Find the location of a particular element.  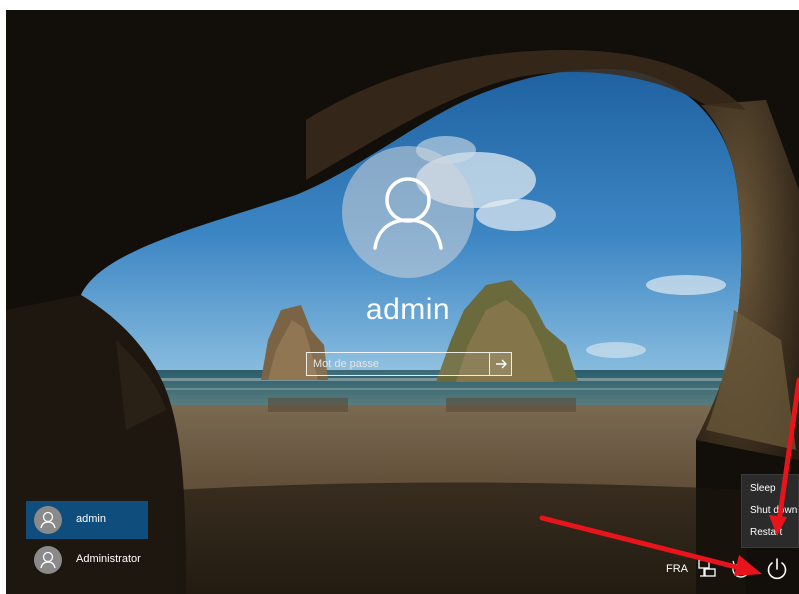

submit-button is located at coordinates (501, 364).